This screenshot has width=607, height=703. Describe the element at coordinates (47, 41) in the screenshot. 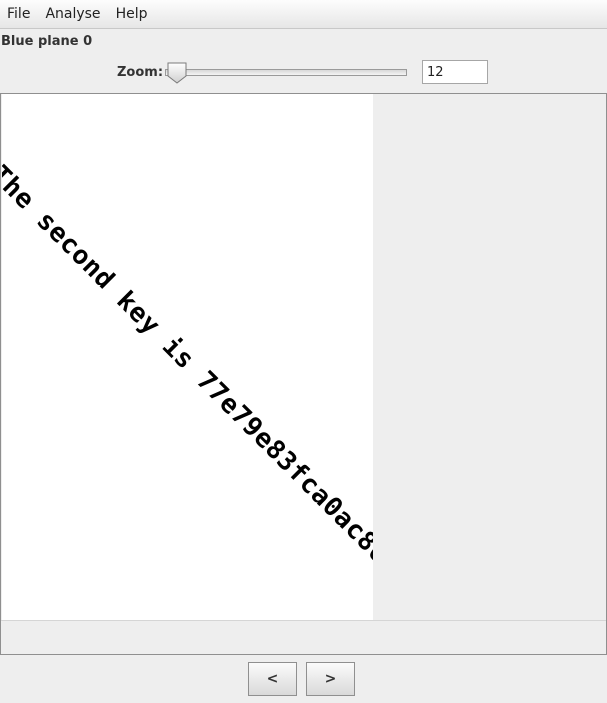

I see `plane-label: Blue plane 0` at that location.